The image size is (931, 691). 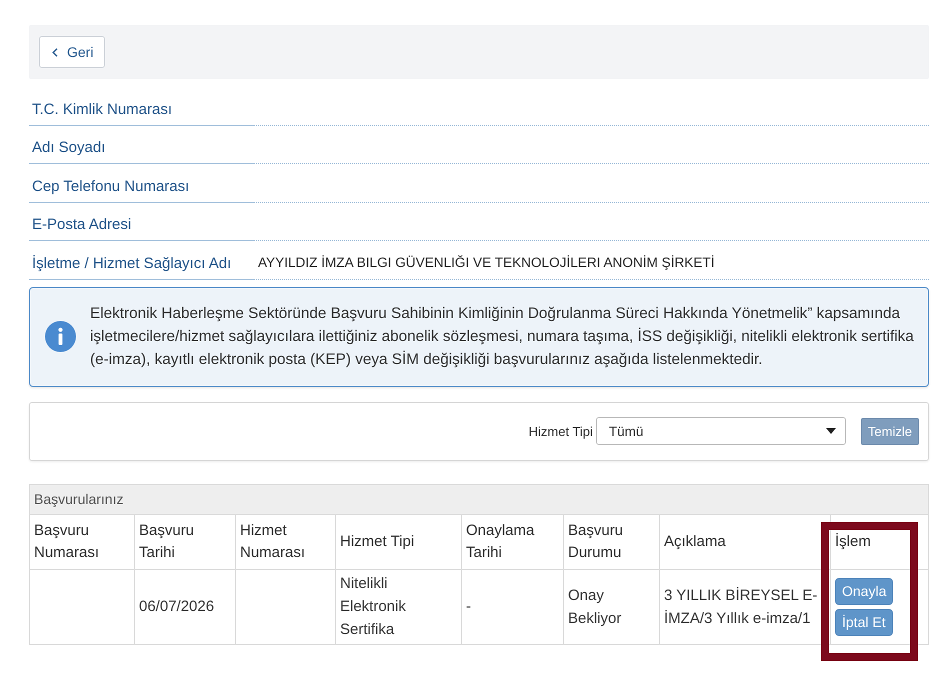 What do you see at coordinates (468, 606) in the screenshot?
I see `table-cell: -` at bounding box center [468, 606].